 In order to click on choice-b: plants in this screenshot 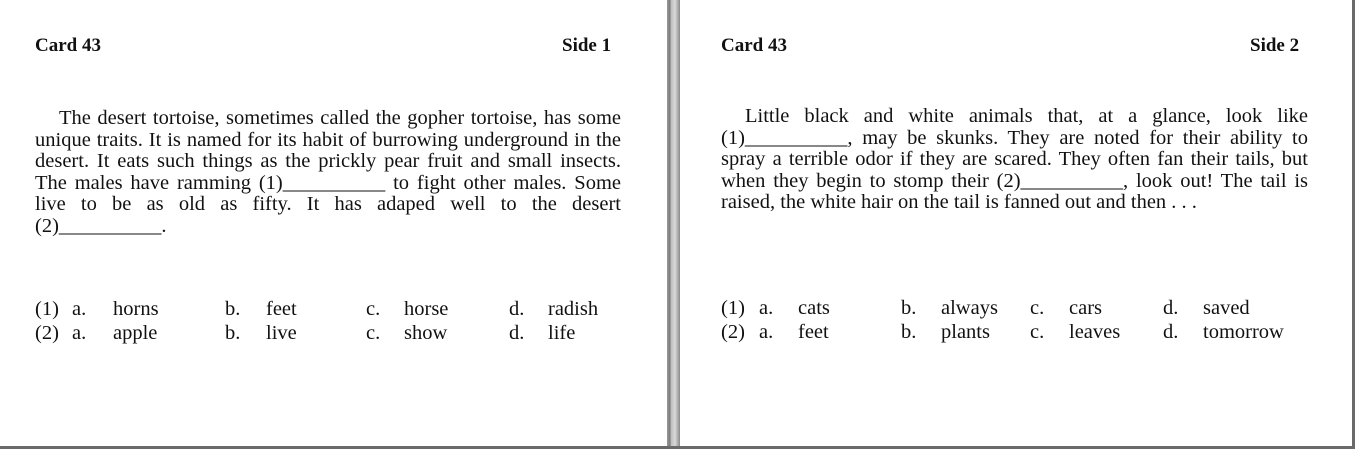, I will do `click(965, 332)`.